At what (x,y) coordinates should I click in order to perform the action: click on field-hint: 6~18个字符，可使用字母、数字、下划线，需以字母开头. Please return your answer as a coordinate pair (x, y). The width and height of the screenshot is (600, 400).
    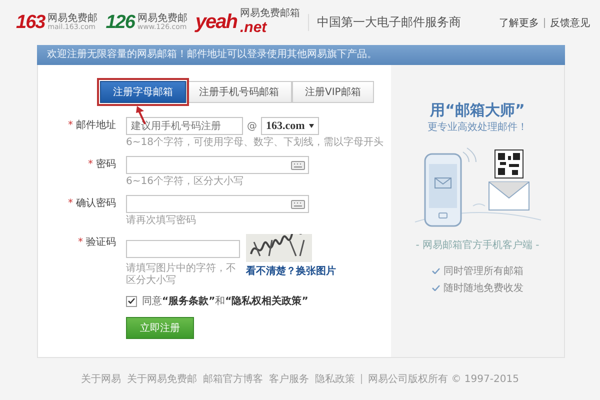
    Looking at the image, I should click on (255, 143).